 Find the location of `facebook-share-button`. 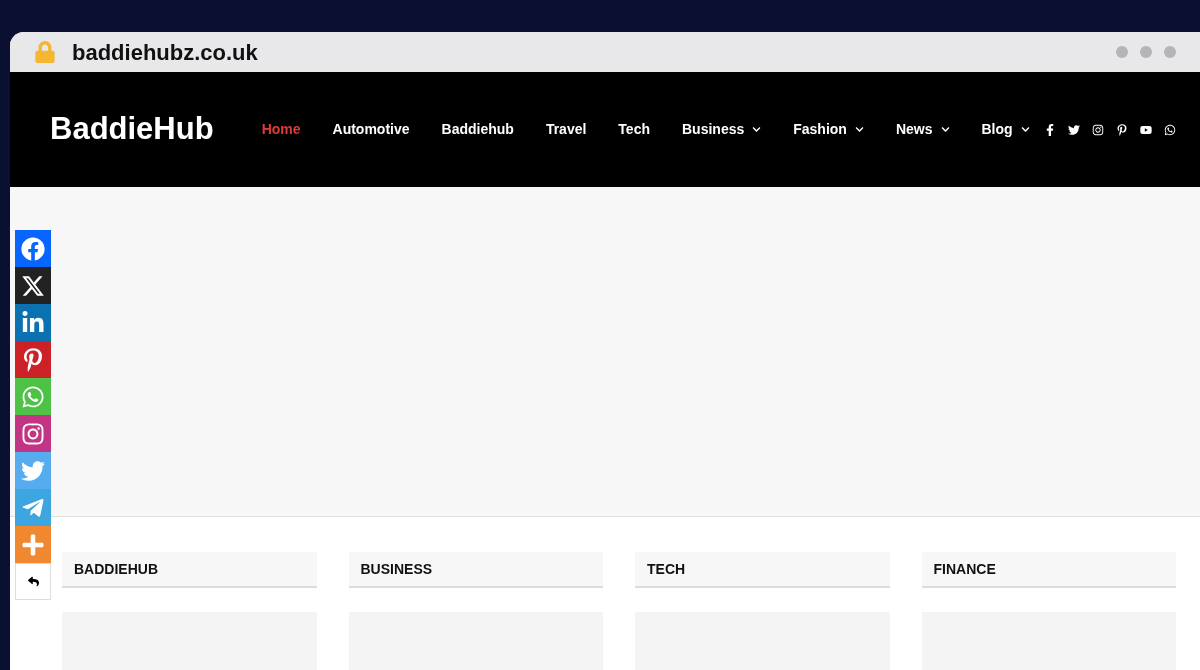

facebook-share-button is located at coordinates (33, 248).